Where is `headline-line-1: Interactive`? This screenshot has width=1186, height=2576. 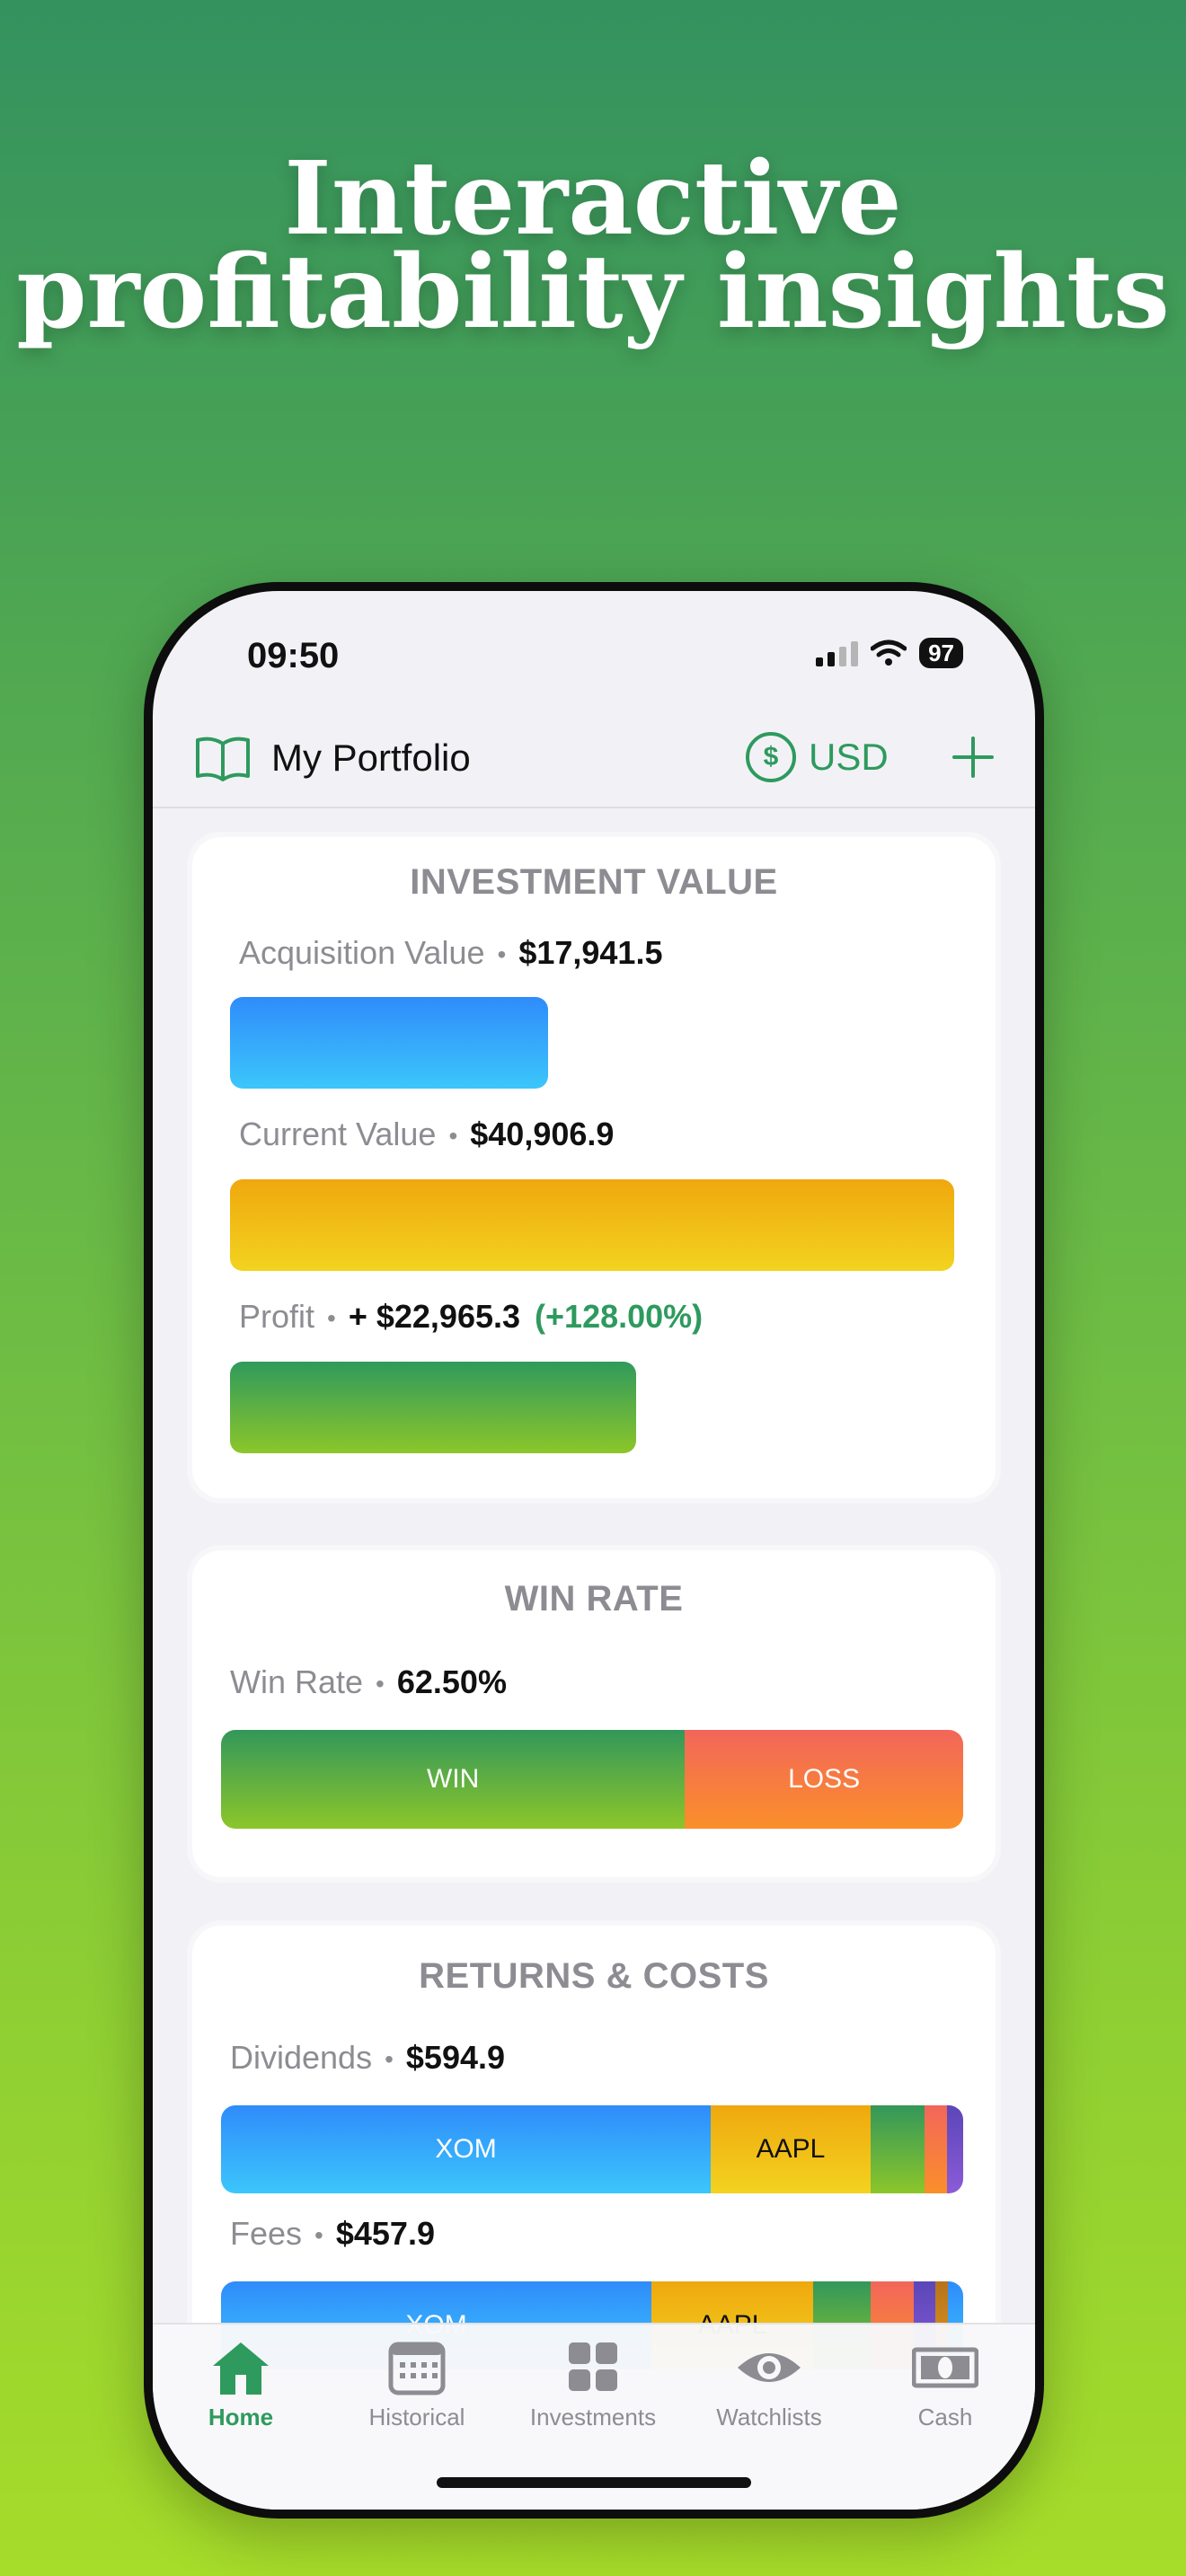 headline-line-1: Interactive is located at coordinates (593, 199).